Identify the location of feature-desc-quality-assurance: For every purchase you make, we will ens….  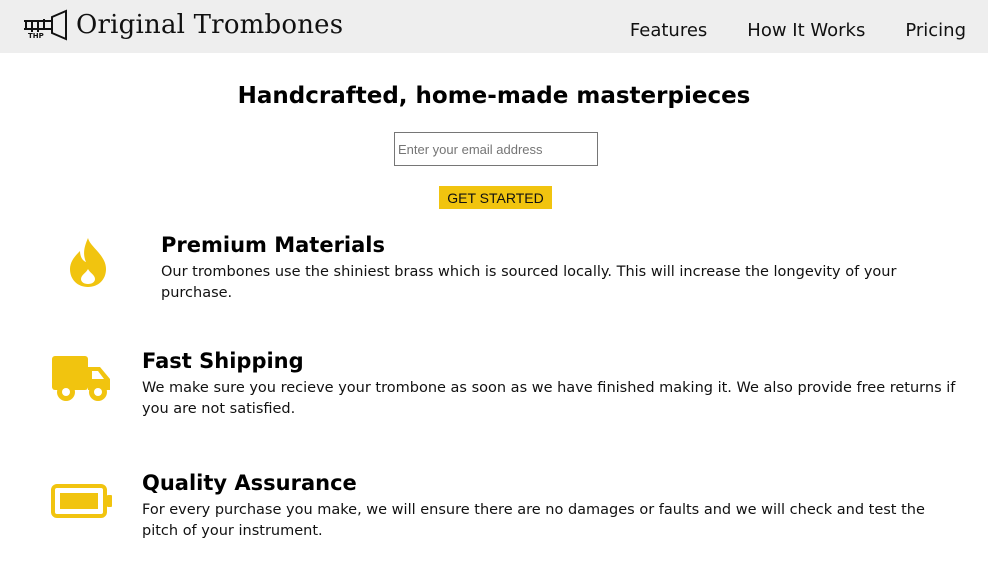
(533, 520).